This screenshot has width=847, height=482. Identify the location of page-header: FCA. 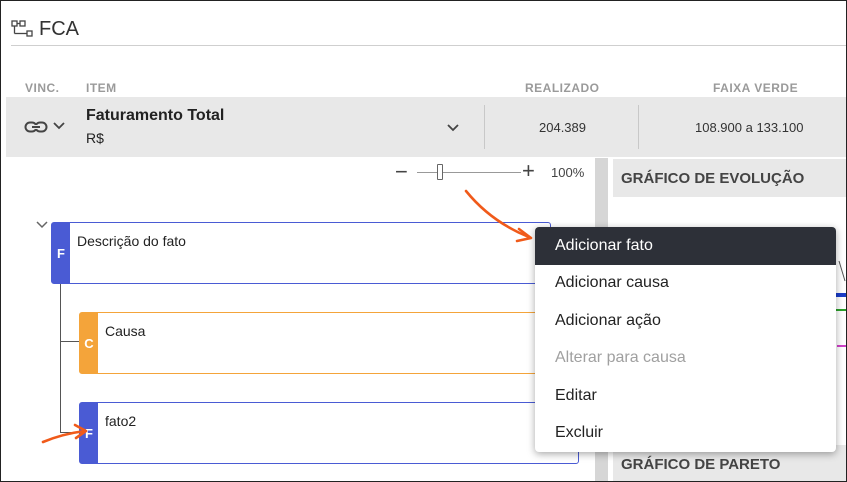
(45, 29).